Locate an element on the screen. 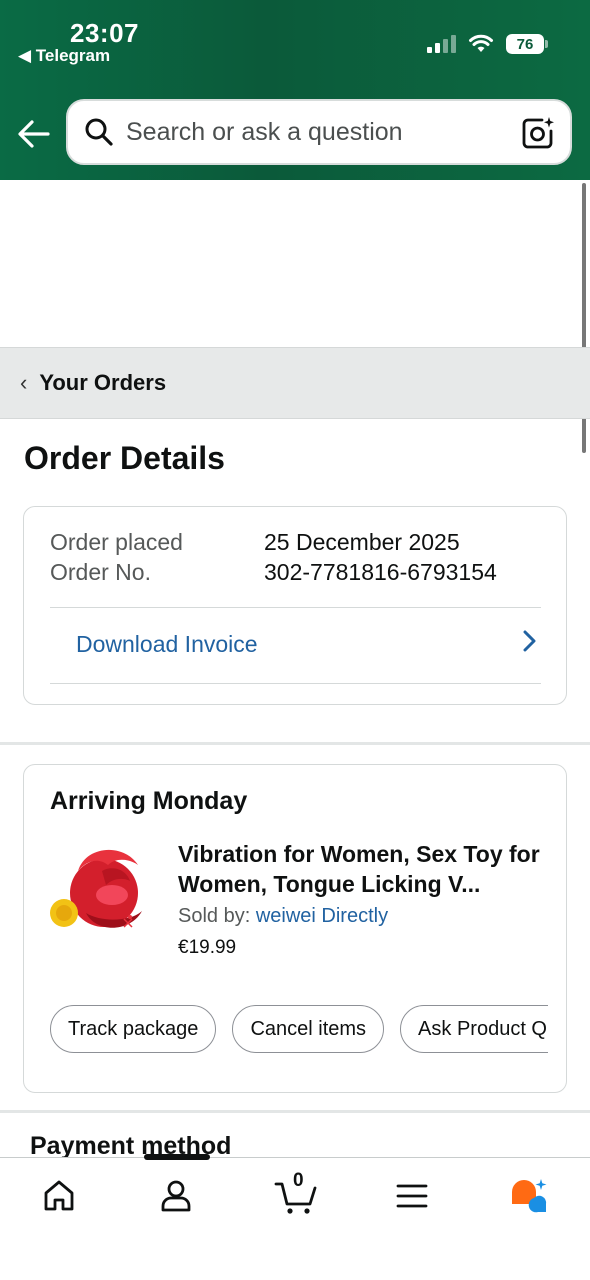 The width and height of the screenshot is (590, 1280). download-invoice-link: Download Invoice is located at coordinates (167, 644).